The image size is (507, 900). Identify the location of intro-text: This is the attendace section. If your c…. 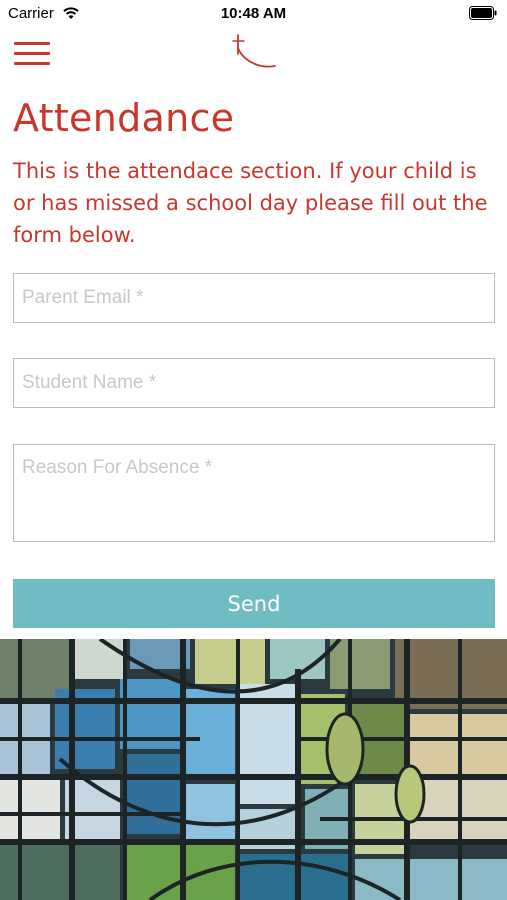
(250, 203).